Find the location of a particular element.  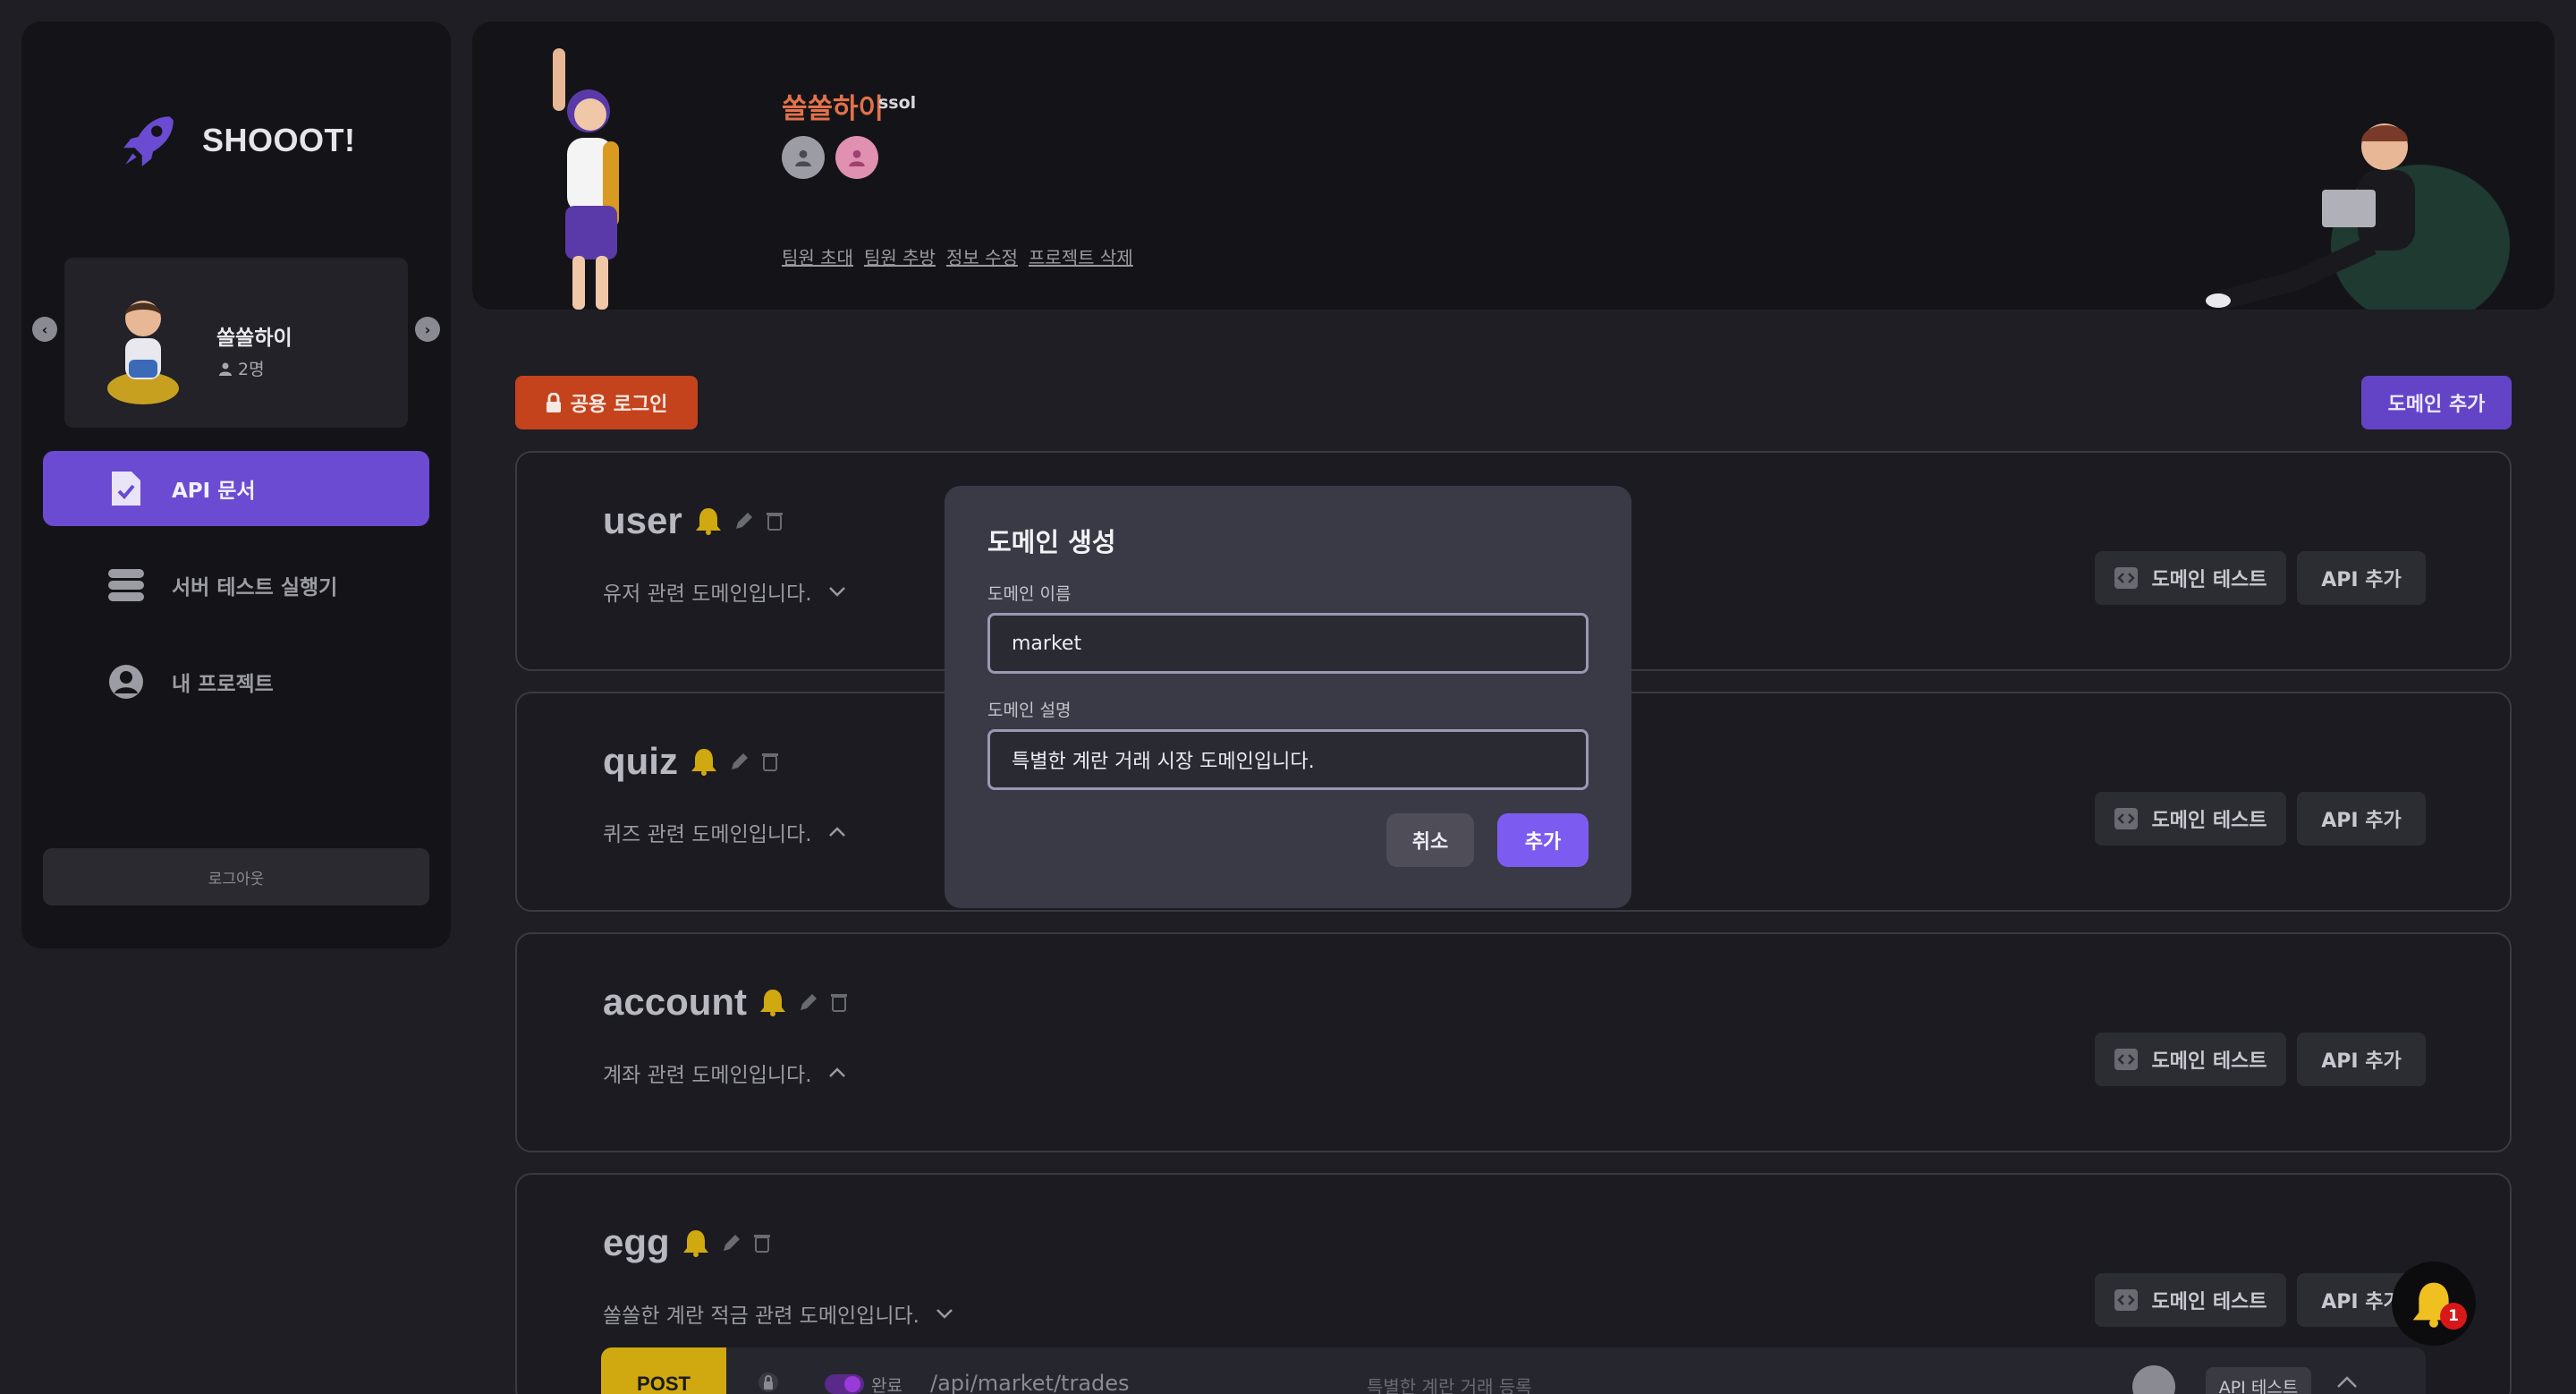

domain-description-text: 쏠쏠한 계란 적금 관련 도메인입니다. is located at coordinates (761, 1316).